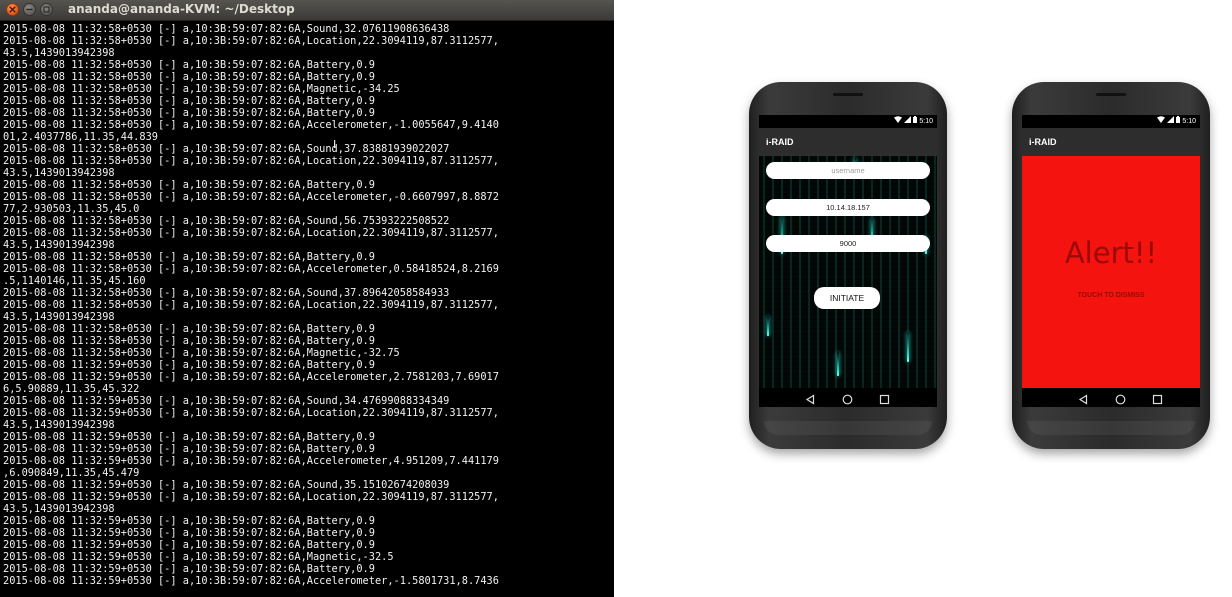 Image resolution: width=1232 pixels, height=597 pixels. What do you see at coordinates (1111, 272) in the screenshot?
I see `alert-dismiss-area: Alert!! TOUCH TO DISMISS` at bounding box center [1111, 272].